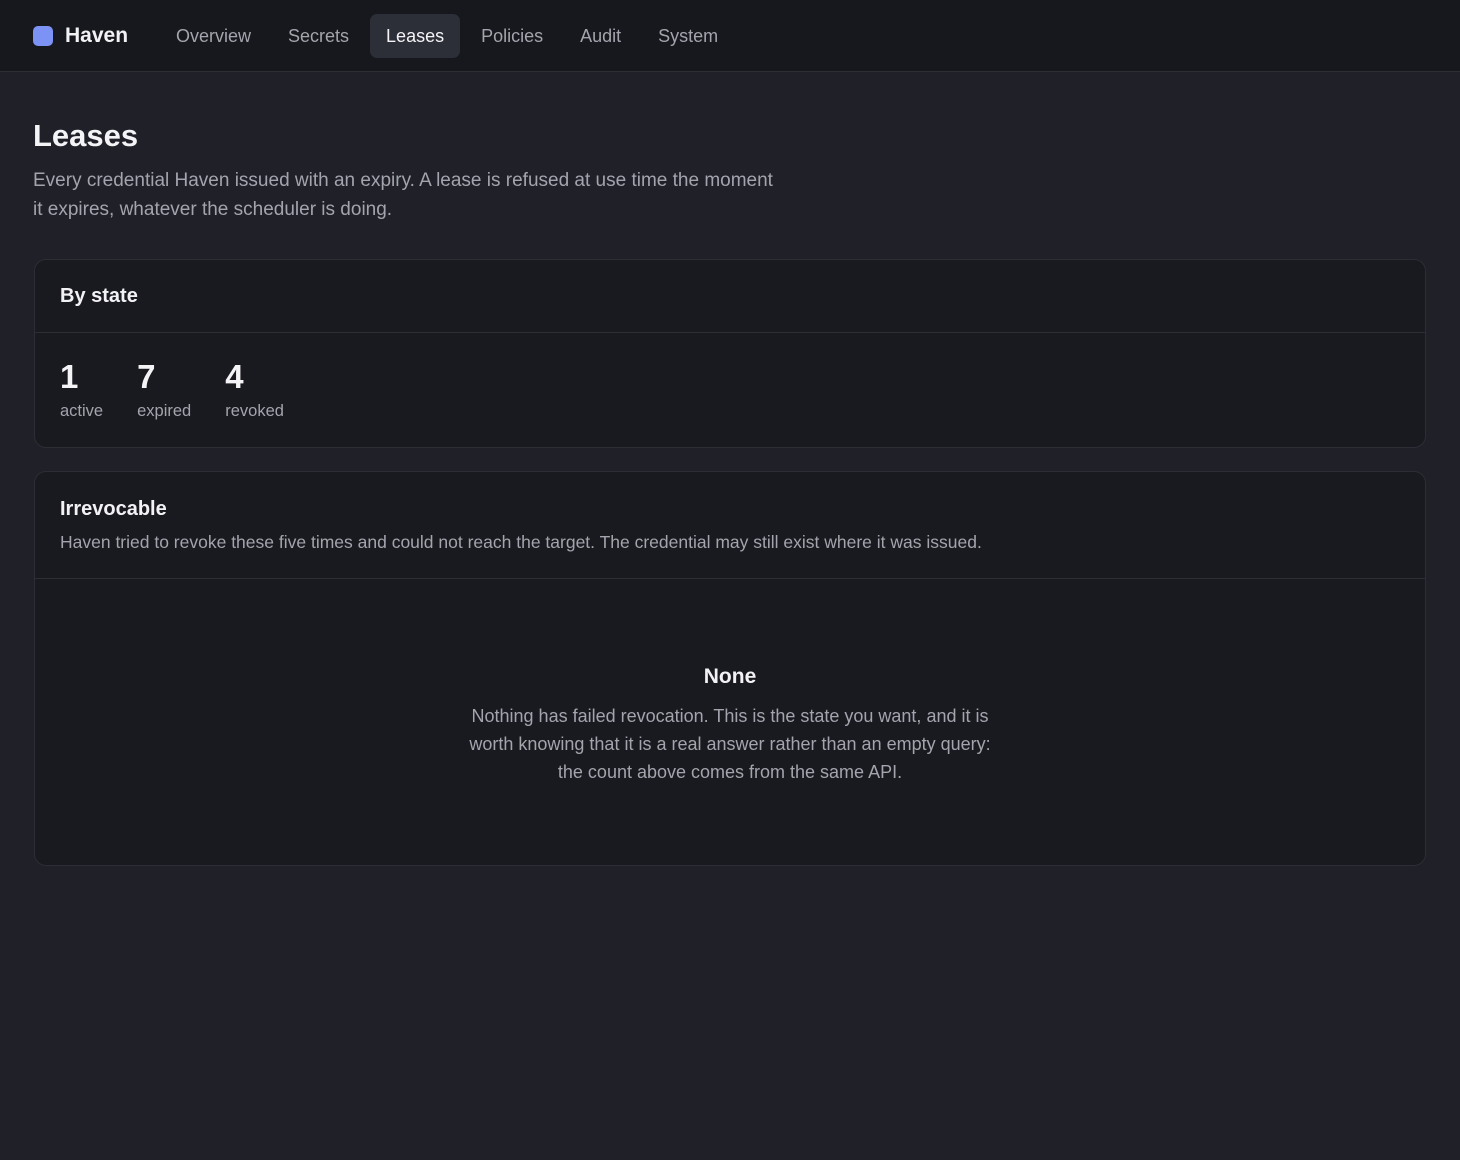 The image size is (1460, 1160). Describe the element at coordinates (146, 376) in the screenshot. I see `stat-expired-value: 7` at that location.